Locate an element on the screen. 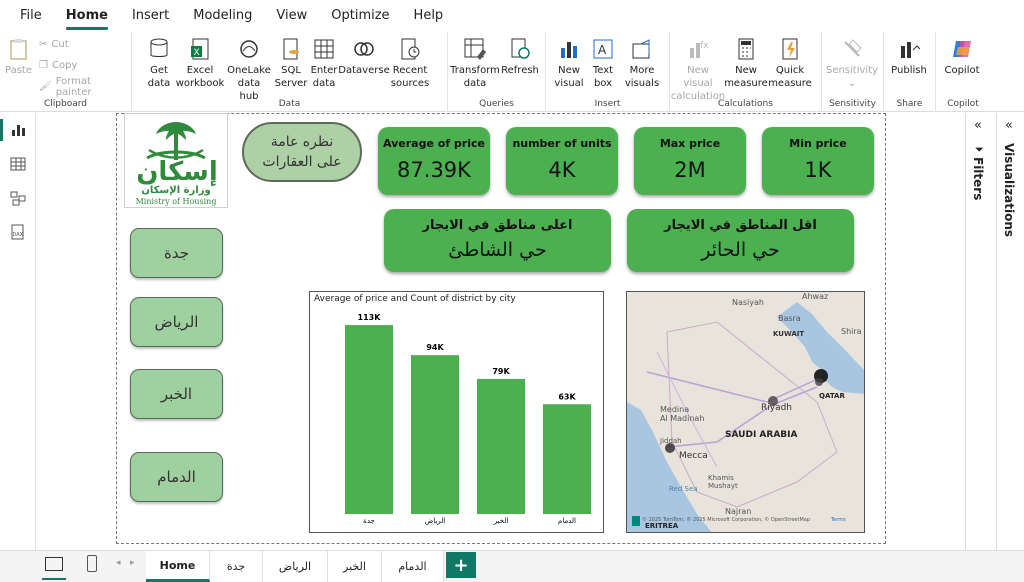 The width and height of the screenshot is (1024, 582). text-box-label-2: box is located at coordinates (603, 83).